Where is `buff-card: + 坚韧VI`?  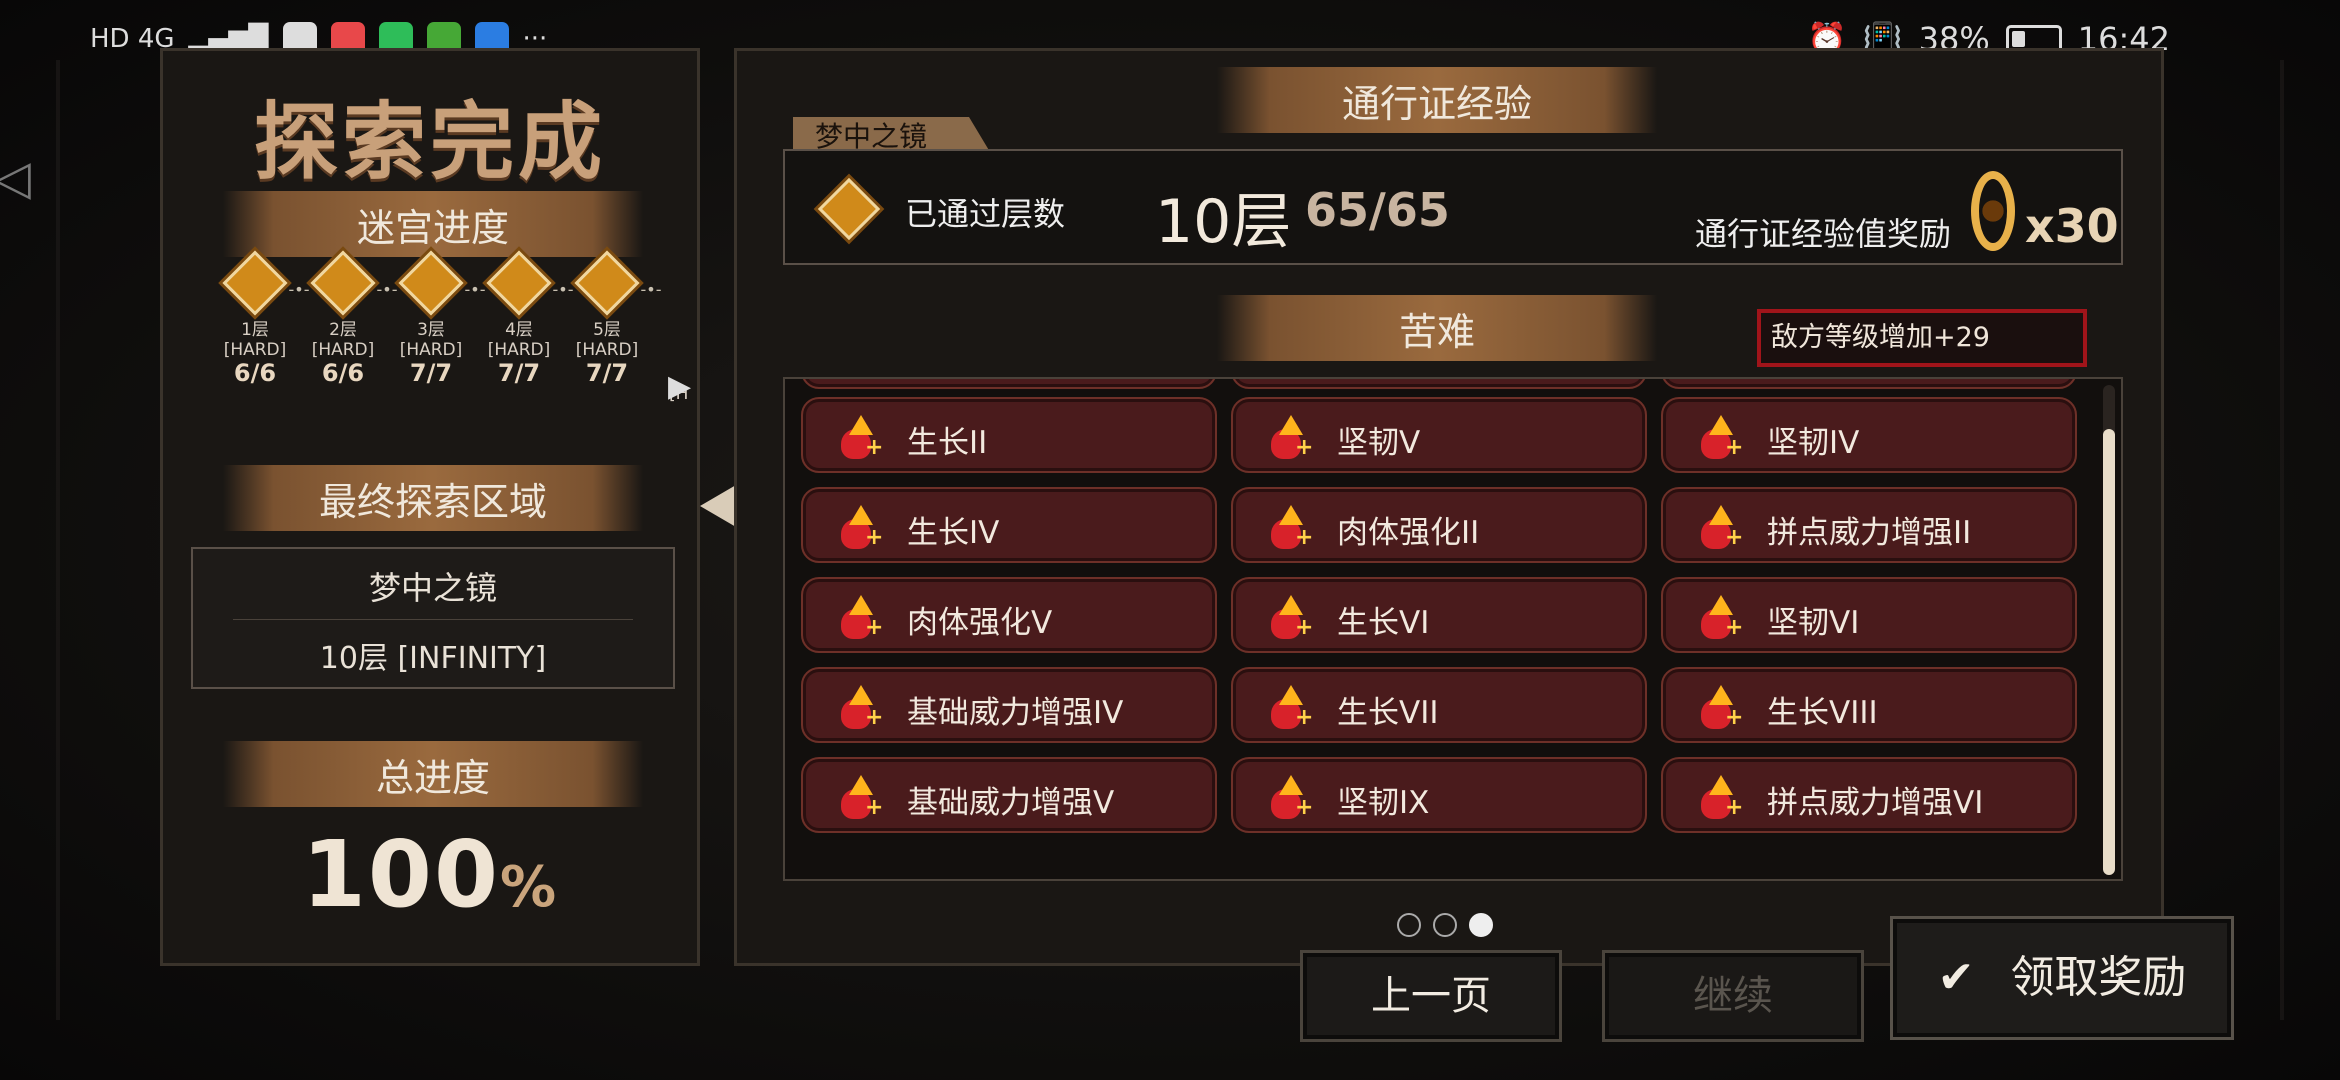
buff-card: + 坚韧VI is located at coordinates (1869, 615).